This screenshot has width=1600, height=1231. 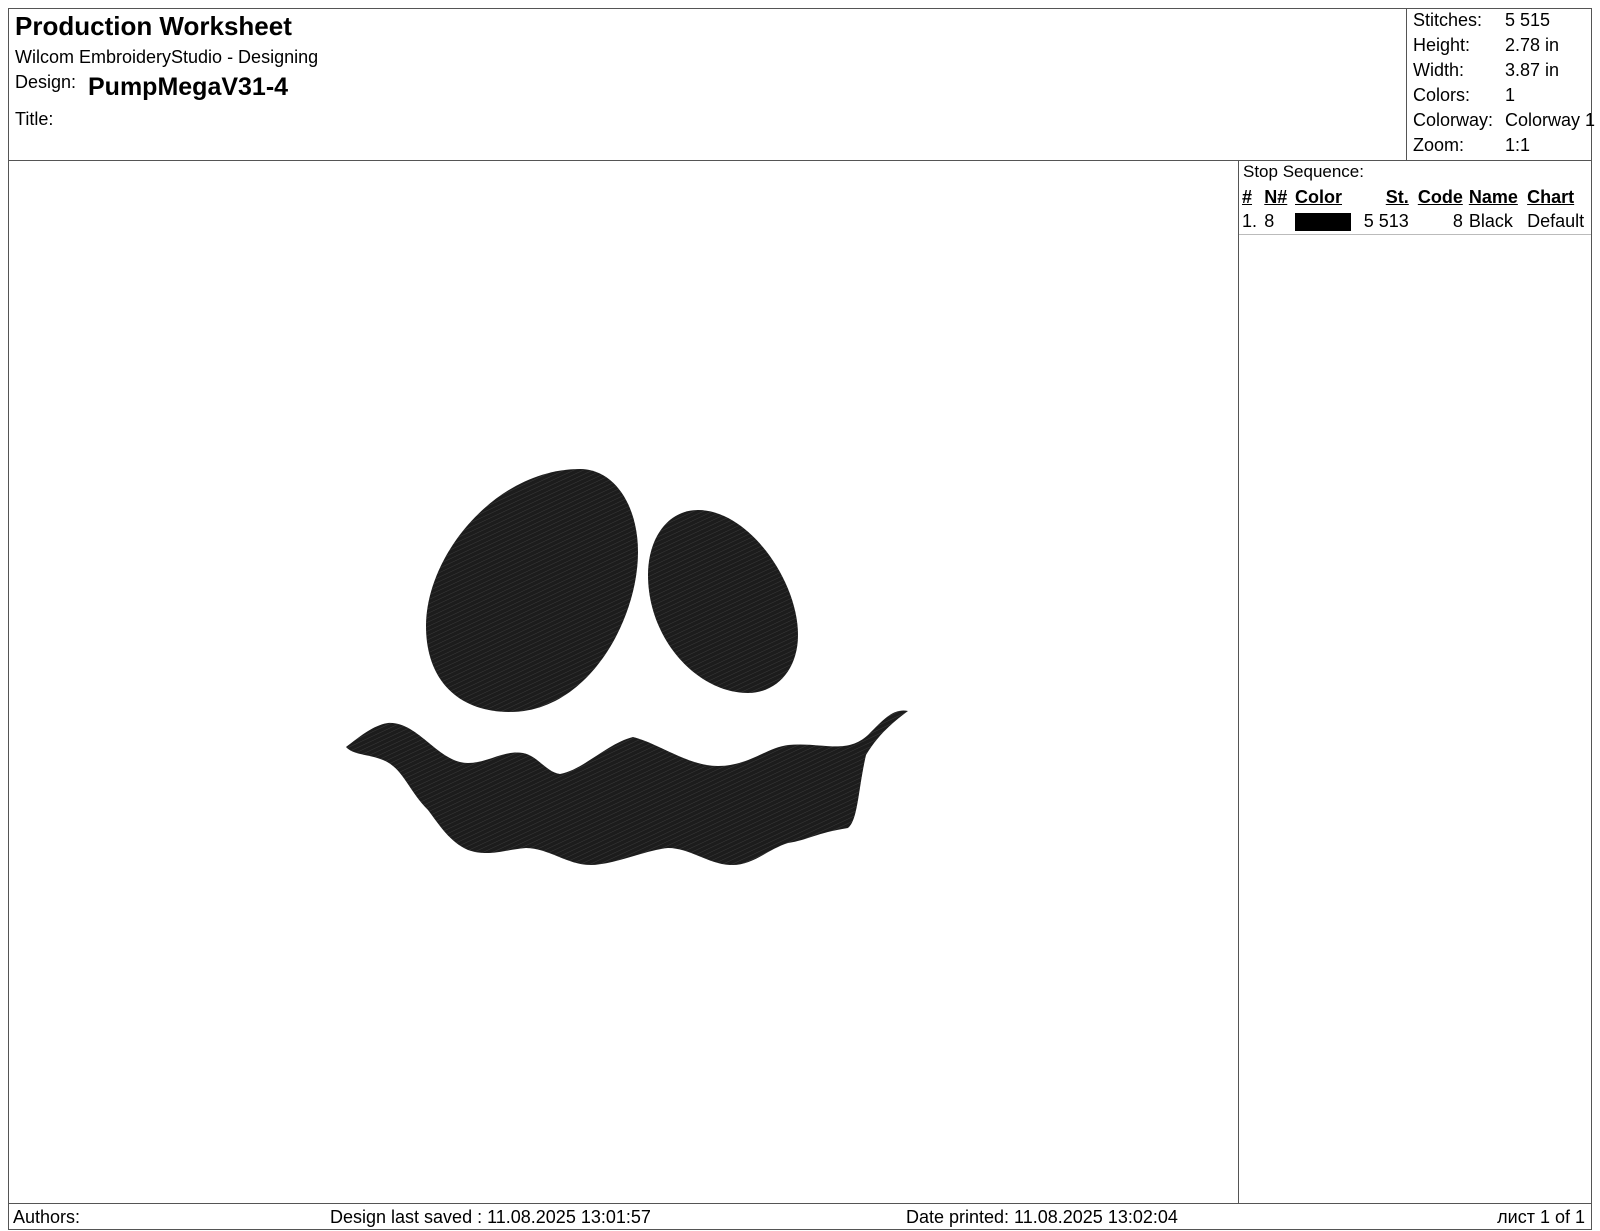 I want to click on authors-label: Authors:, so click(x=47, y=1217).